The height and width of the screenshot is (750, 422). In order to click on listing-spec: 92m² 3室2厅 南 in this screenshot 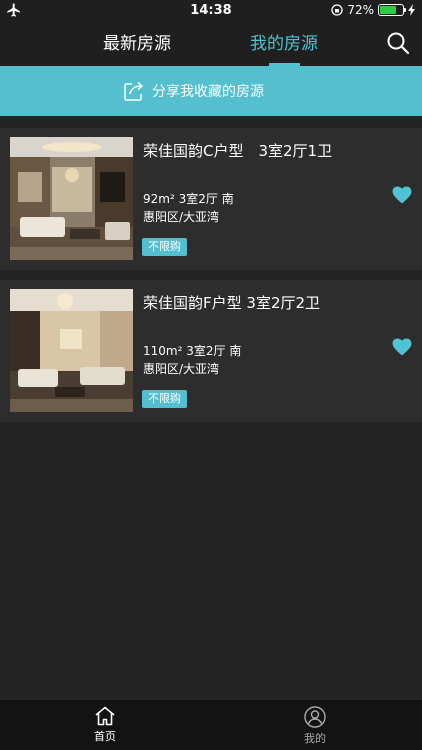, I will do `click(188, 198)`.